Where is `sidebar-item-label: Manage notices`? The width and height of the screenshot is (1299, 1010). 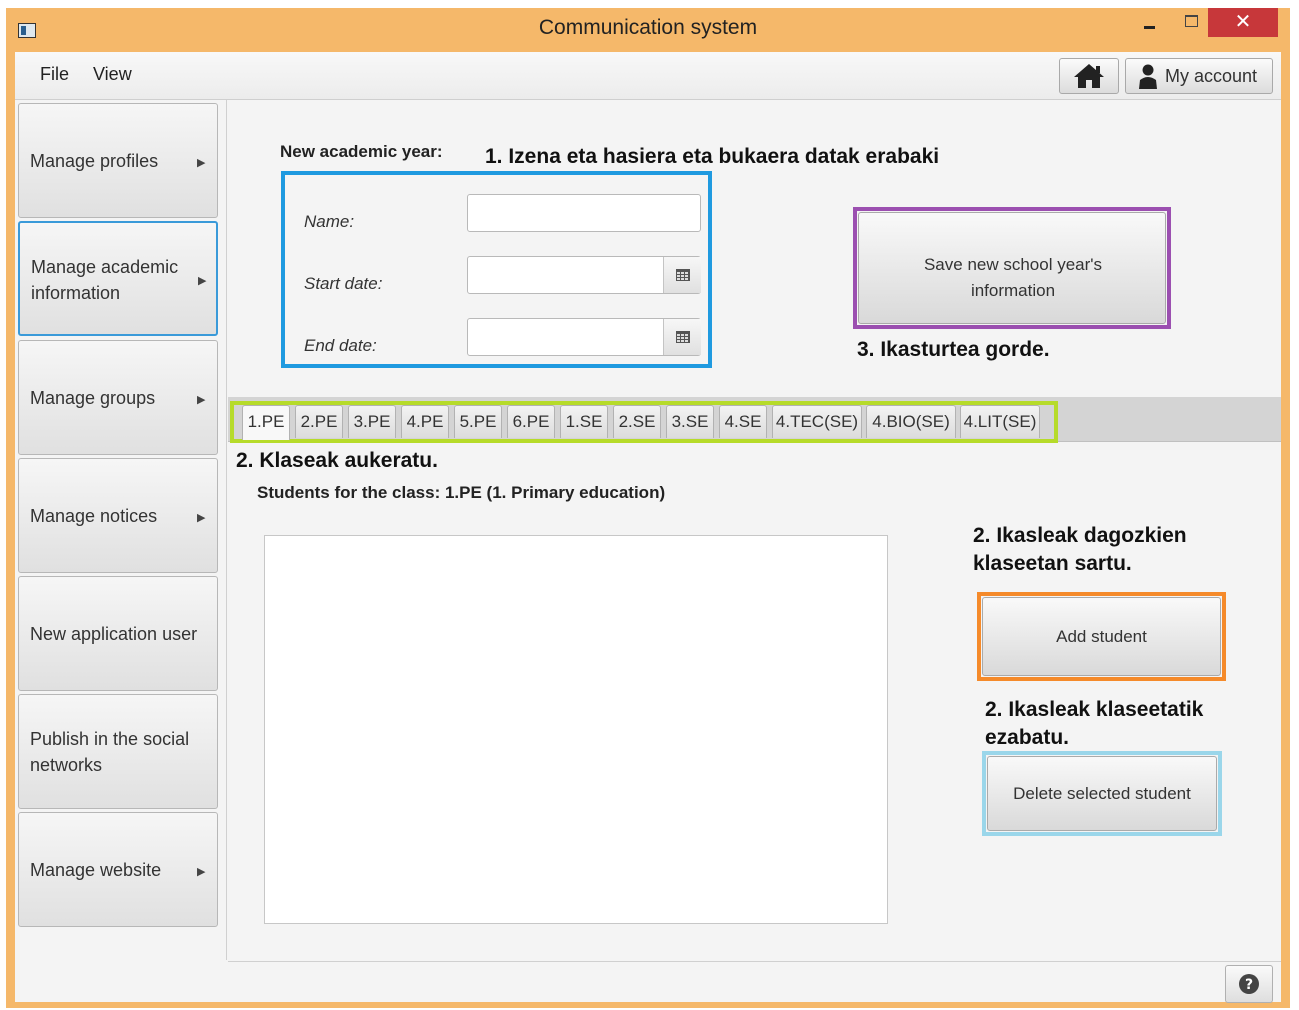
sidebar-item-label: Manage notices is located at coordinates (94, 516).